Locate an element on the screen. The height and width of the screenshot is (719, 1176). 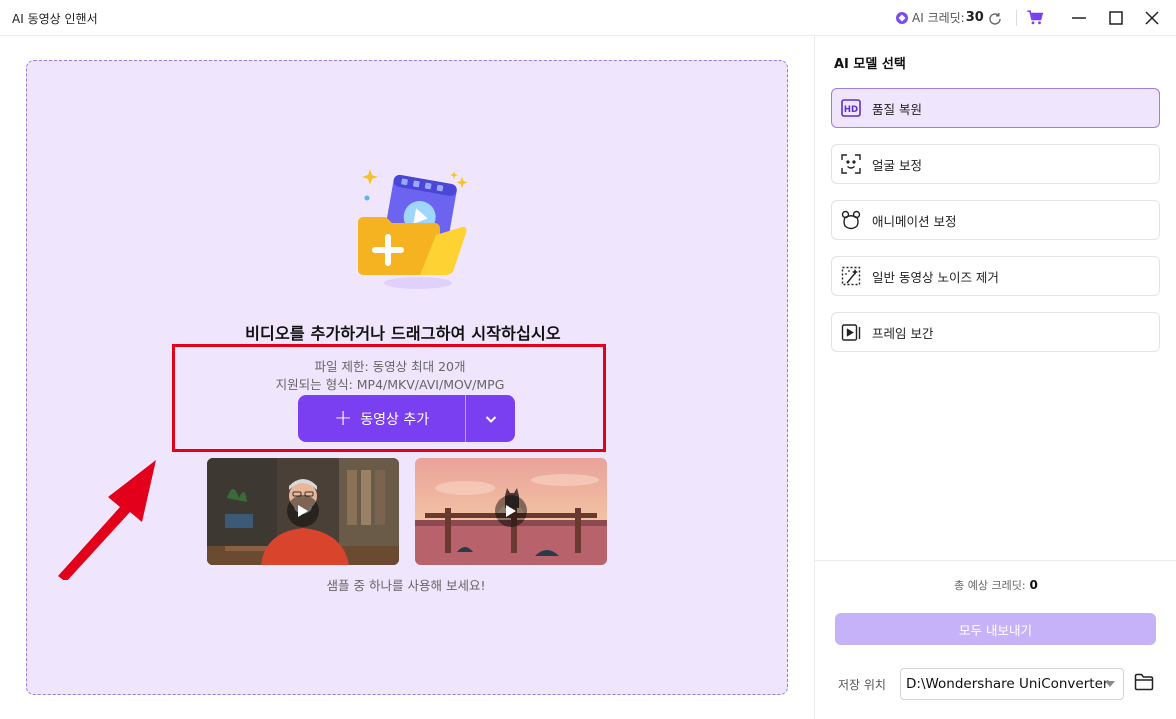
title-bar: AI 동영상 인핸서 AI 크레딧: 30 is located at coordinates (588, 18).